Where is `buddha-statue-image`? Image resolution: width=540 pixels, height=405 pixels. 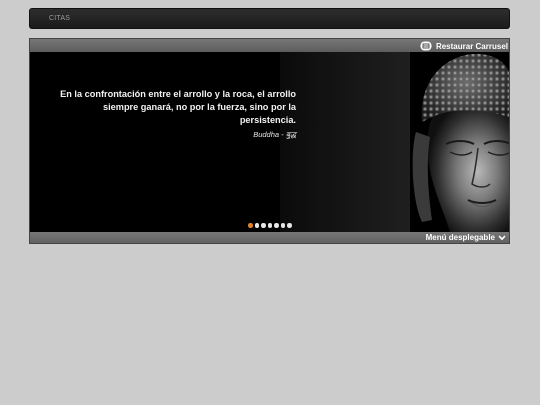 buddha-statue-image is located at coordinates (459, 142).